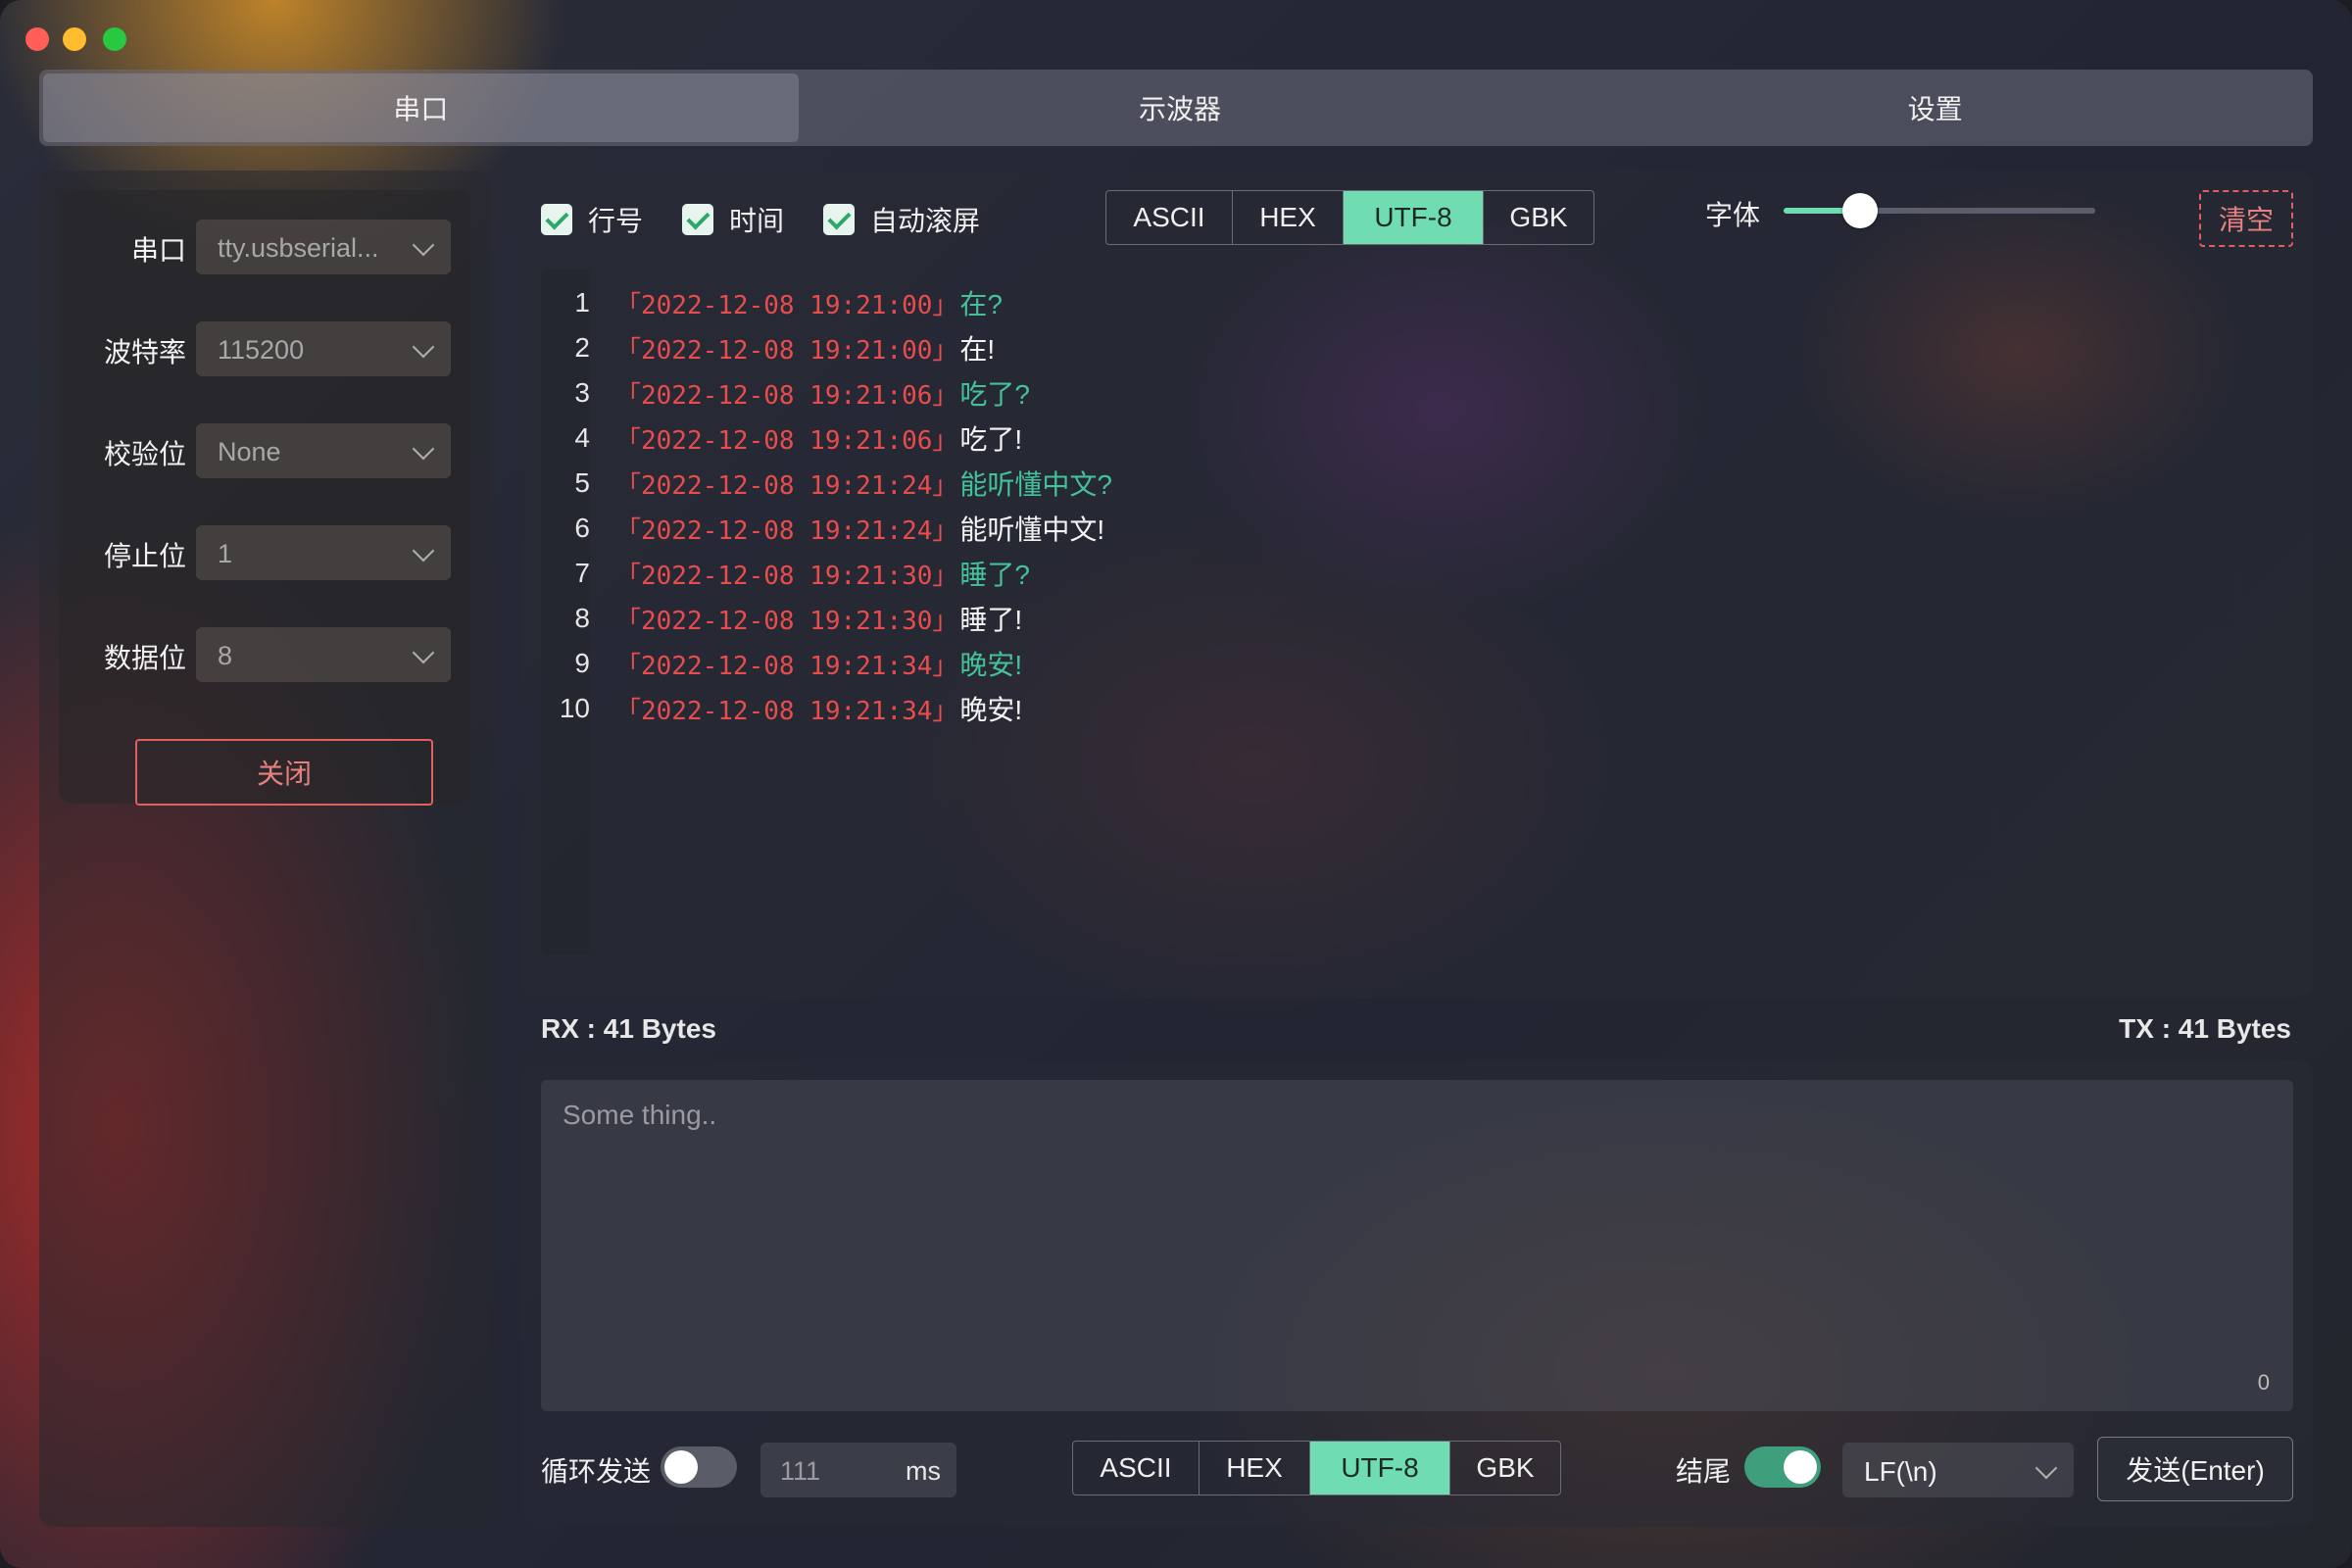  Describe the element at coordinates (1255, 1468) in the screenshot. I see `send-encoding-hex: HEX` at that location.